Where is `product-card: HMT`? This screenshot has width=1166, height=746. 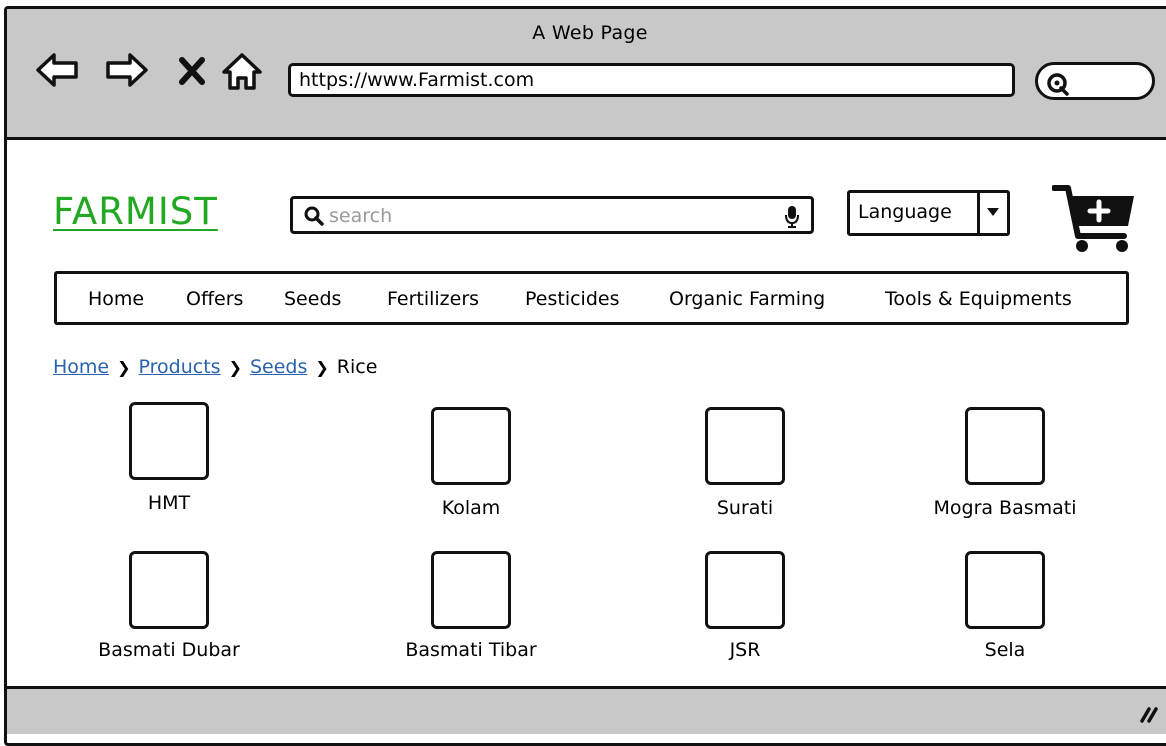 product-card: HMT is located at coordinates (169, 462).